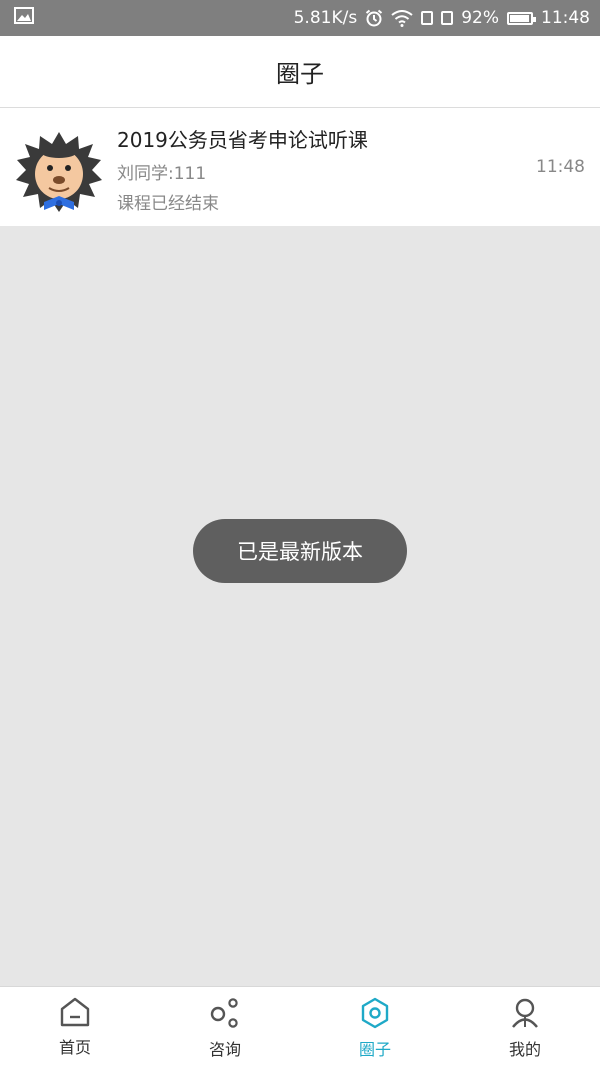 The height and width of the screenshot is (1067, 600). I want to click on tab-consult: 咨询, so click(225, 1027).